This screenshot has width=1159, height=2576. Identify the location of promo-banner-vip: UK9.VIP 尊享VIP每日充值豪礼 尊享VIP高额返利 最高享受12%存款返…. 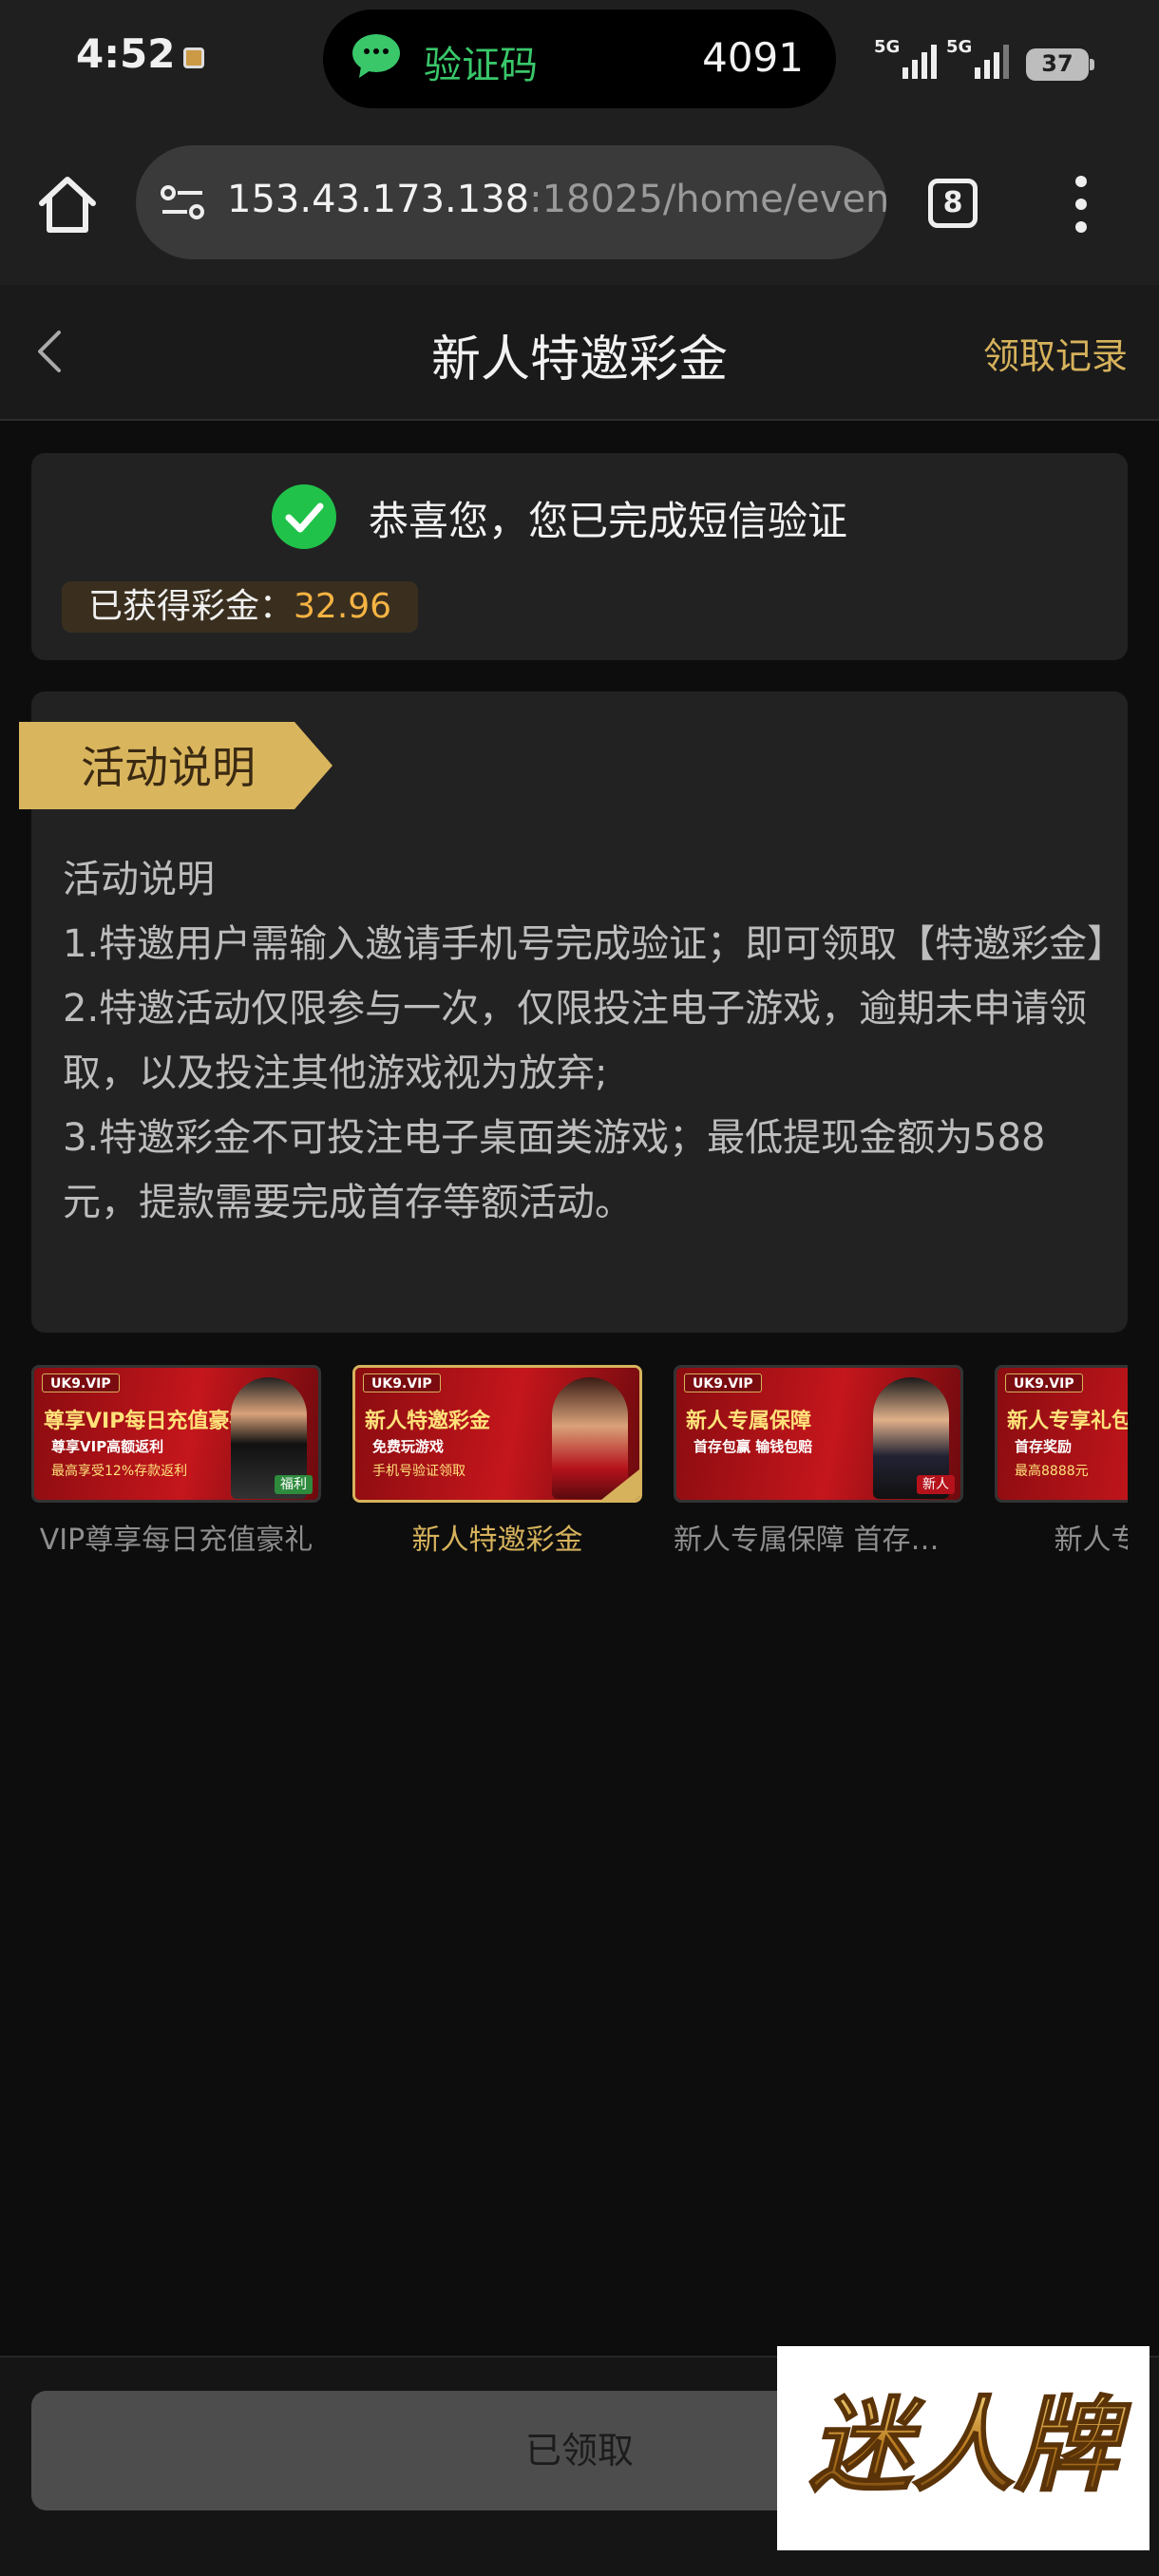
(176, 1460).